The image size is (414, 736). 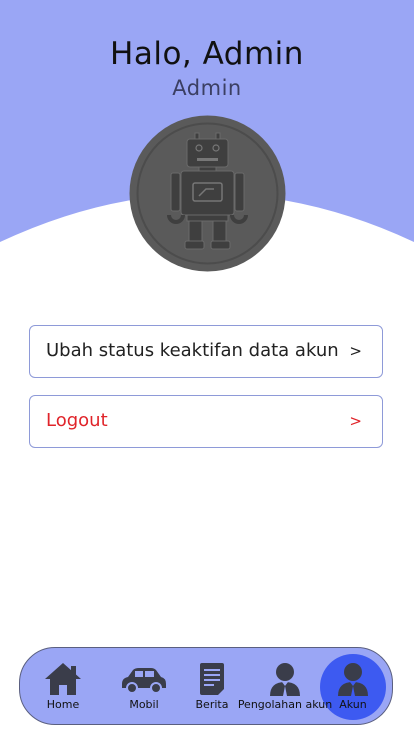 I want to click on nav-item-home: Home, so click(x=63, y=686).